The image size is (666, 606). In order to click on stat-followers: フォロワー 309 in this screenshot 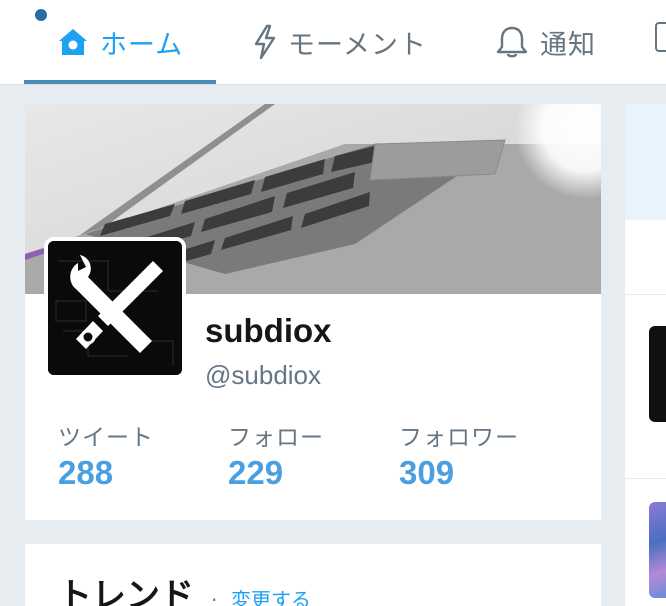, I will do `click(459, 455)`.